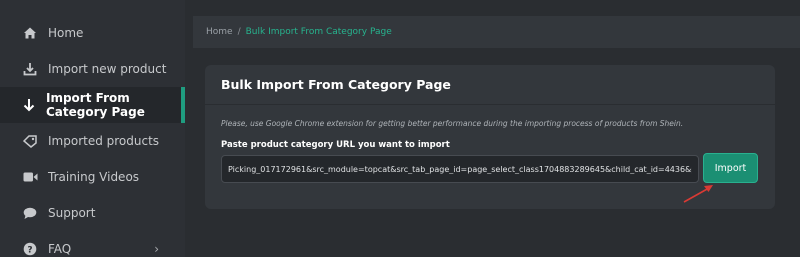 This screenshot has height=257, width=800. I want to click on arrow-down-icon, so click(29, 105).